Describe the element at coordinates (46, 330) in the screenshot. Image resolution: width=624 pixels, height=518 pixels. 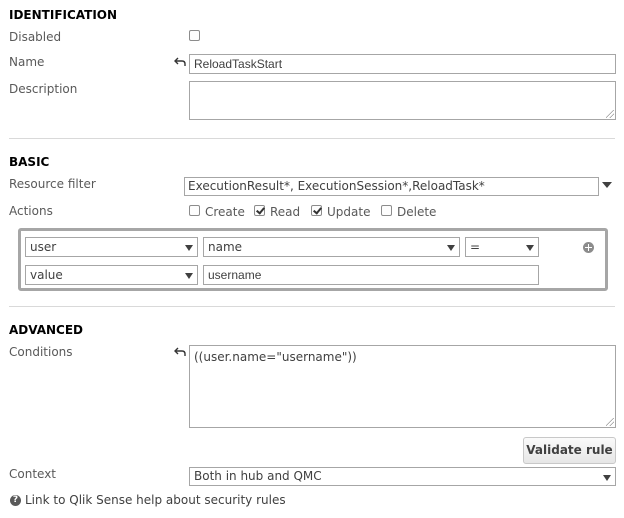
I see `advanced-heading: ADVANCED` at that location.